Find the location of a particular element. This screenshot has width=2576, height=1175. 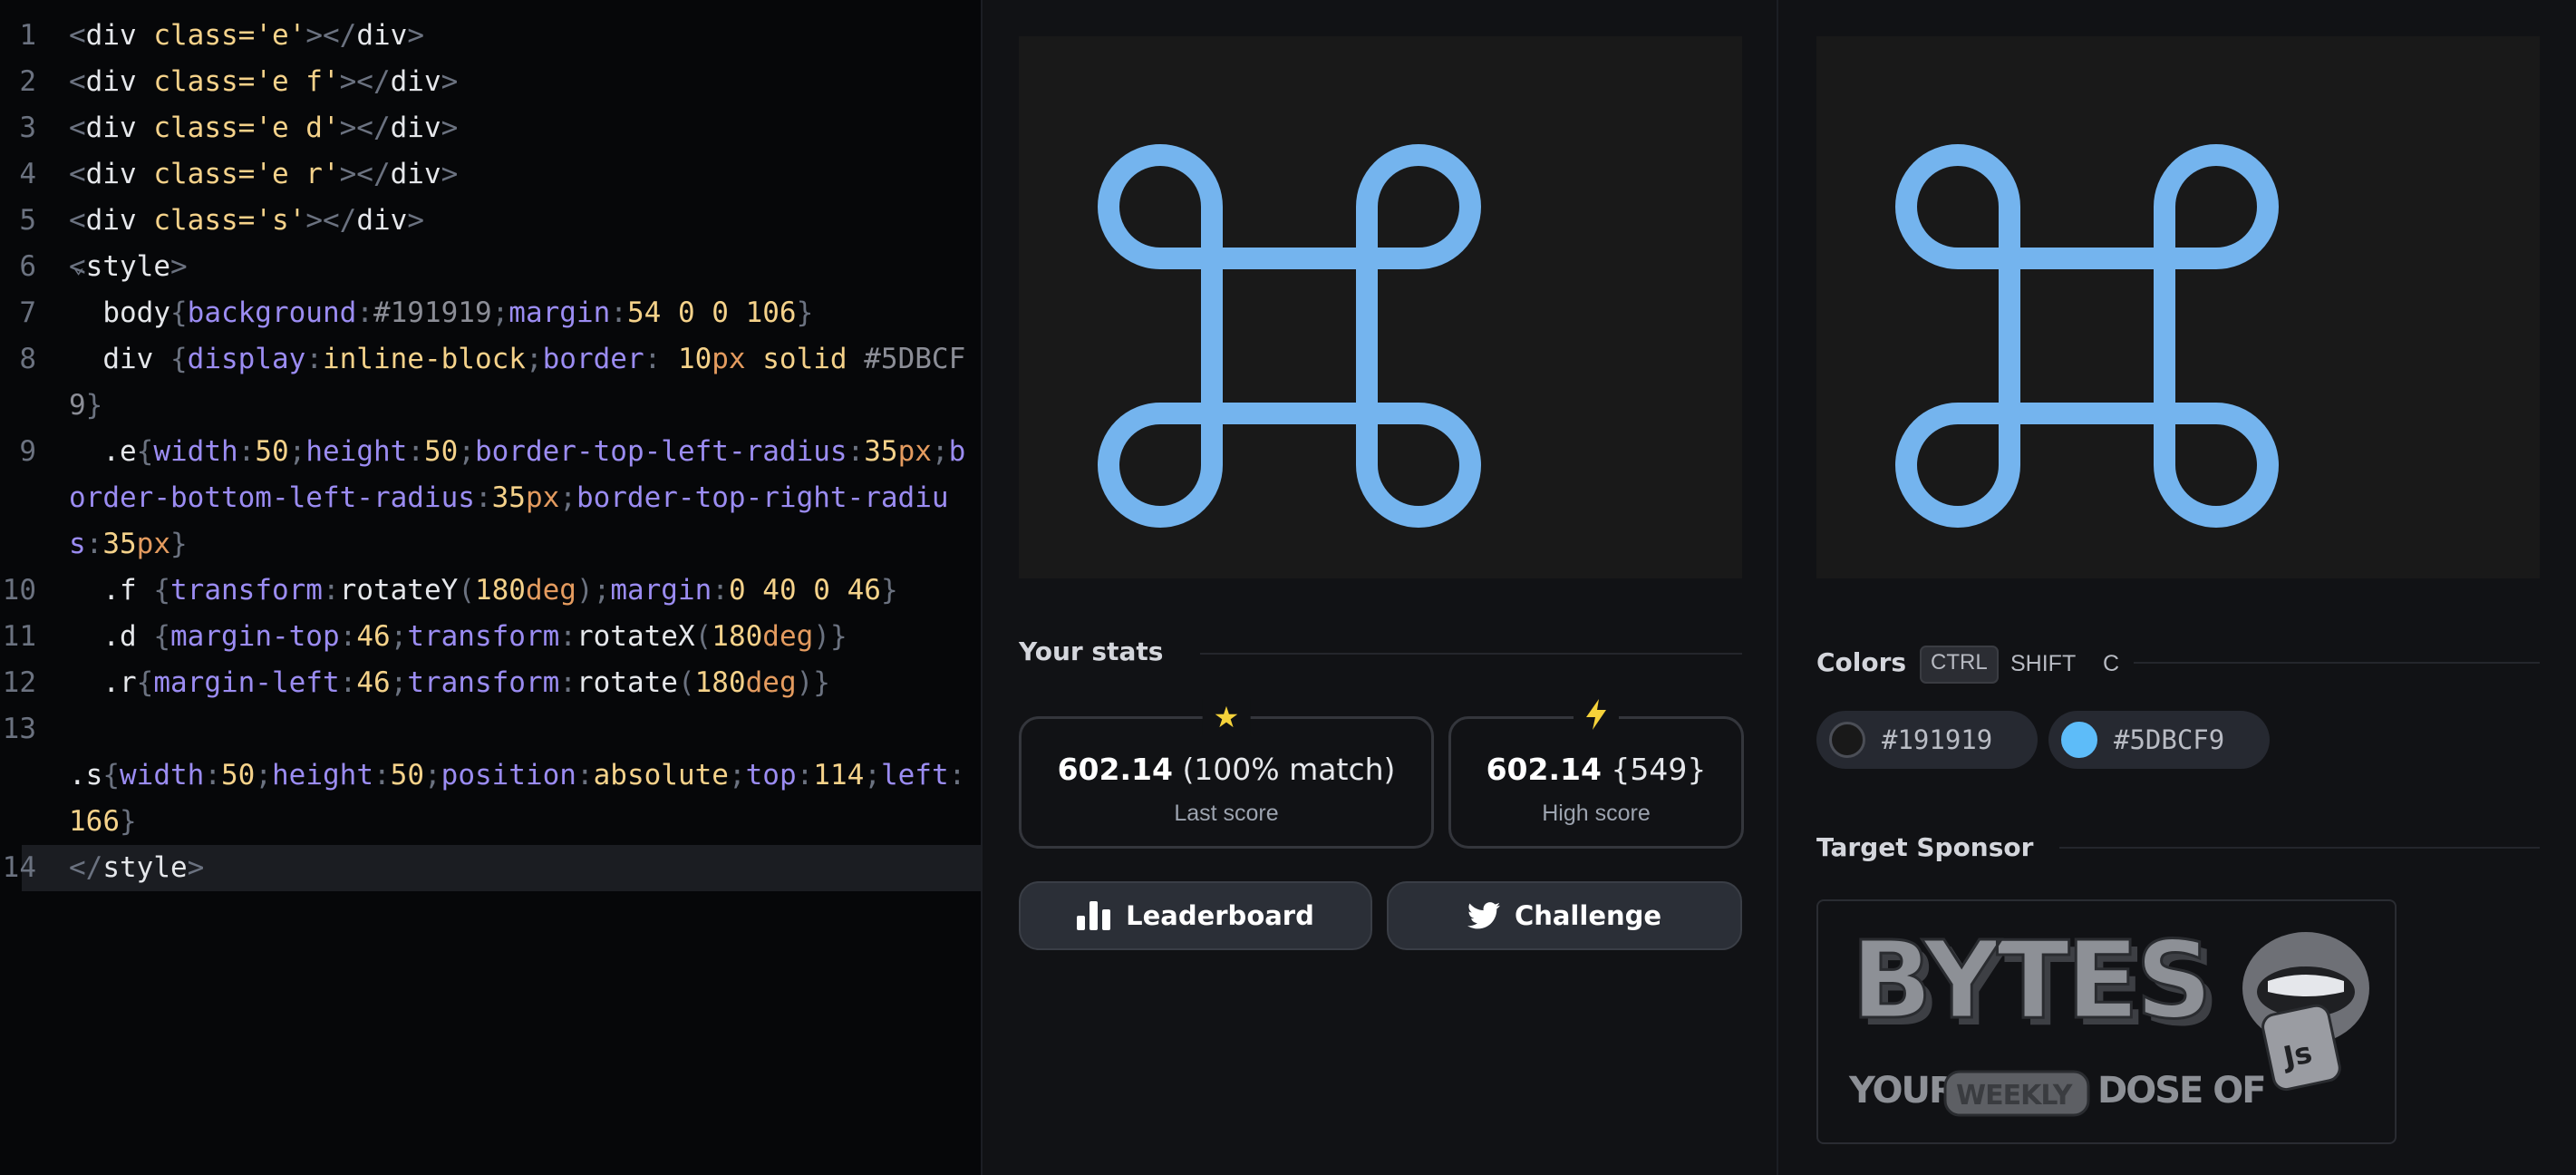

leaderboard-button: Leaderboard is located at coordinates (1195, 916).